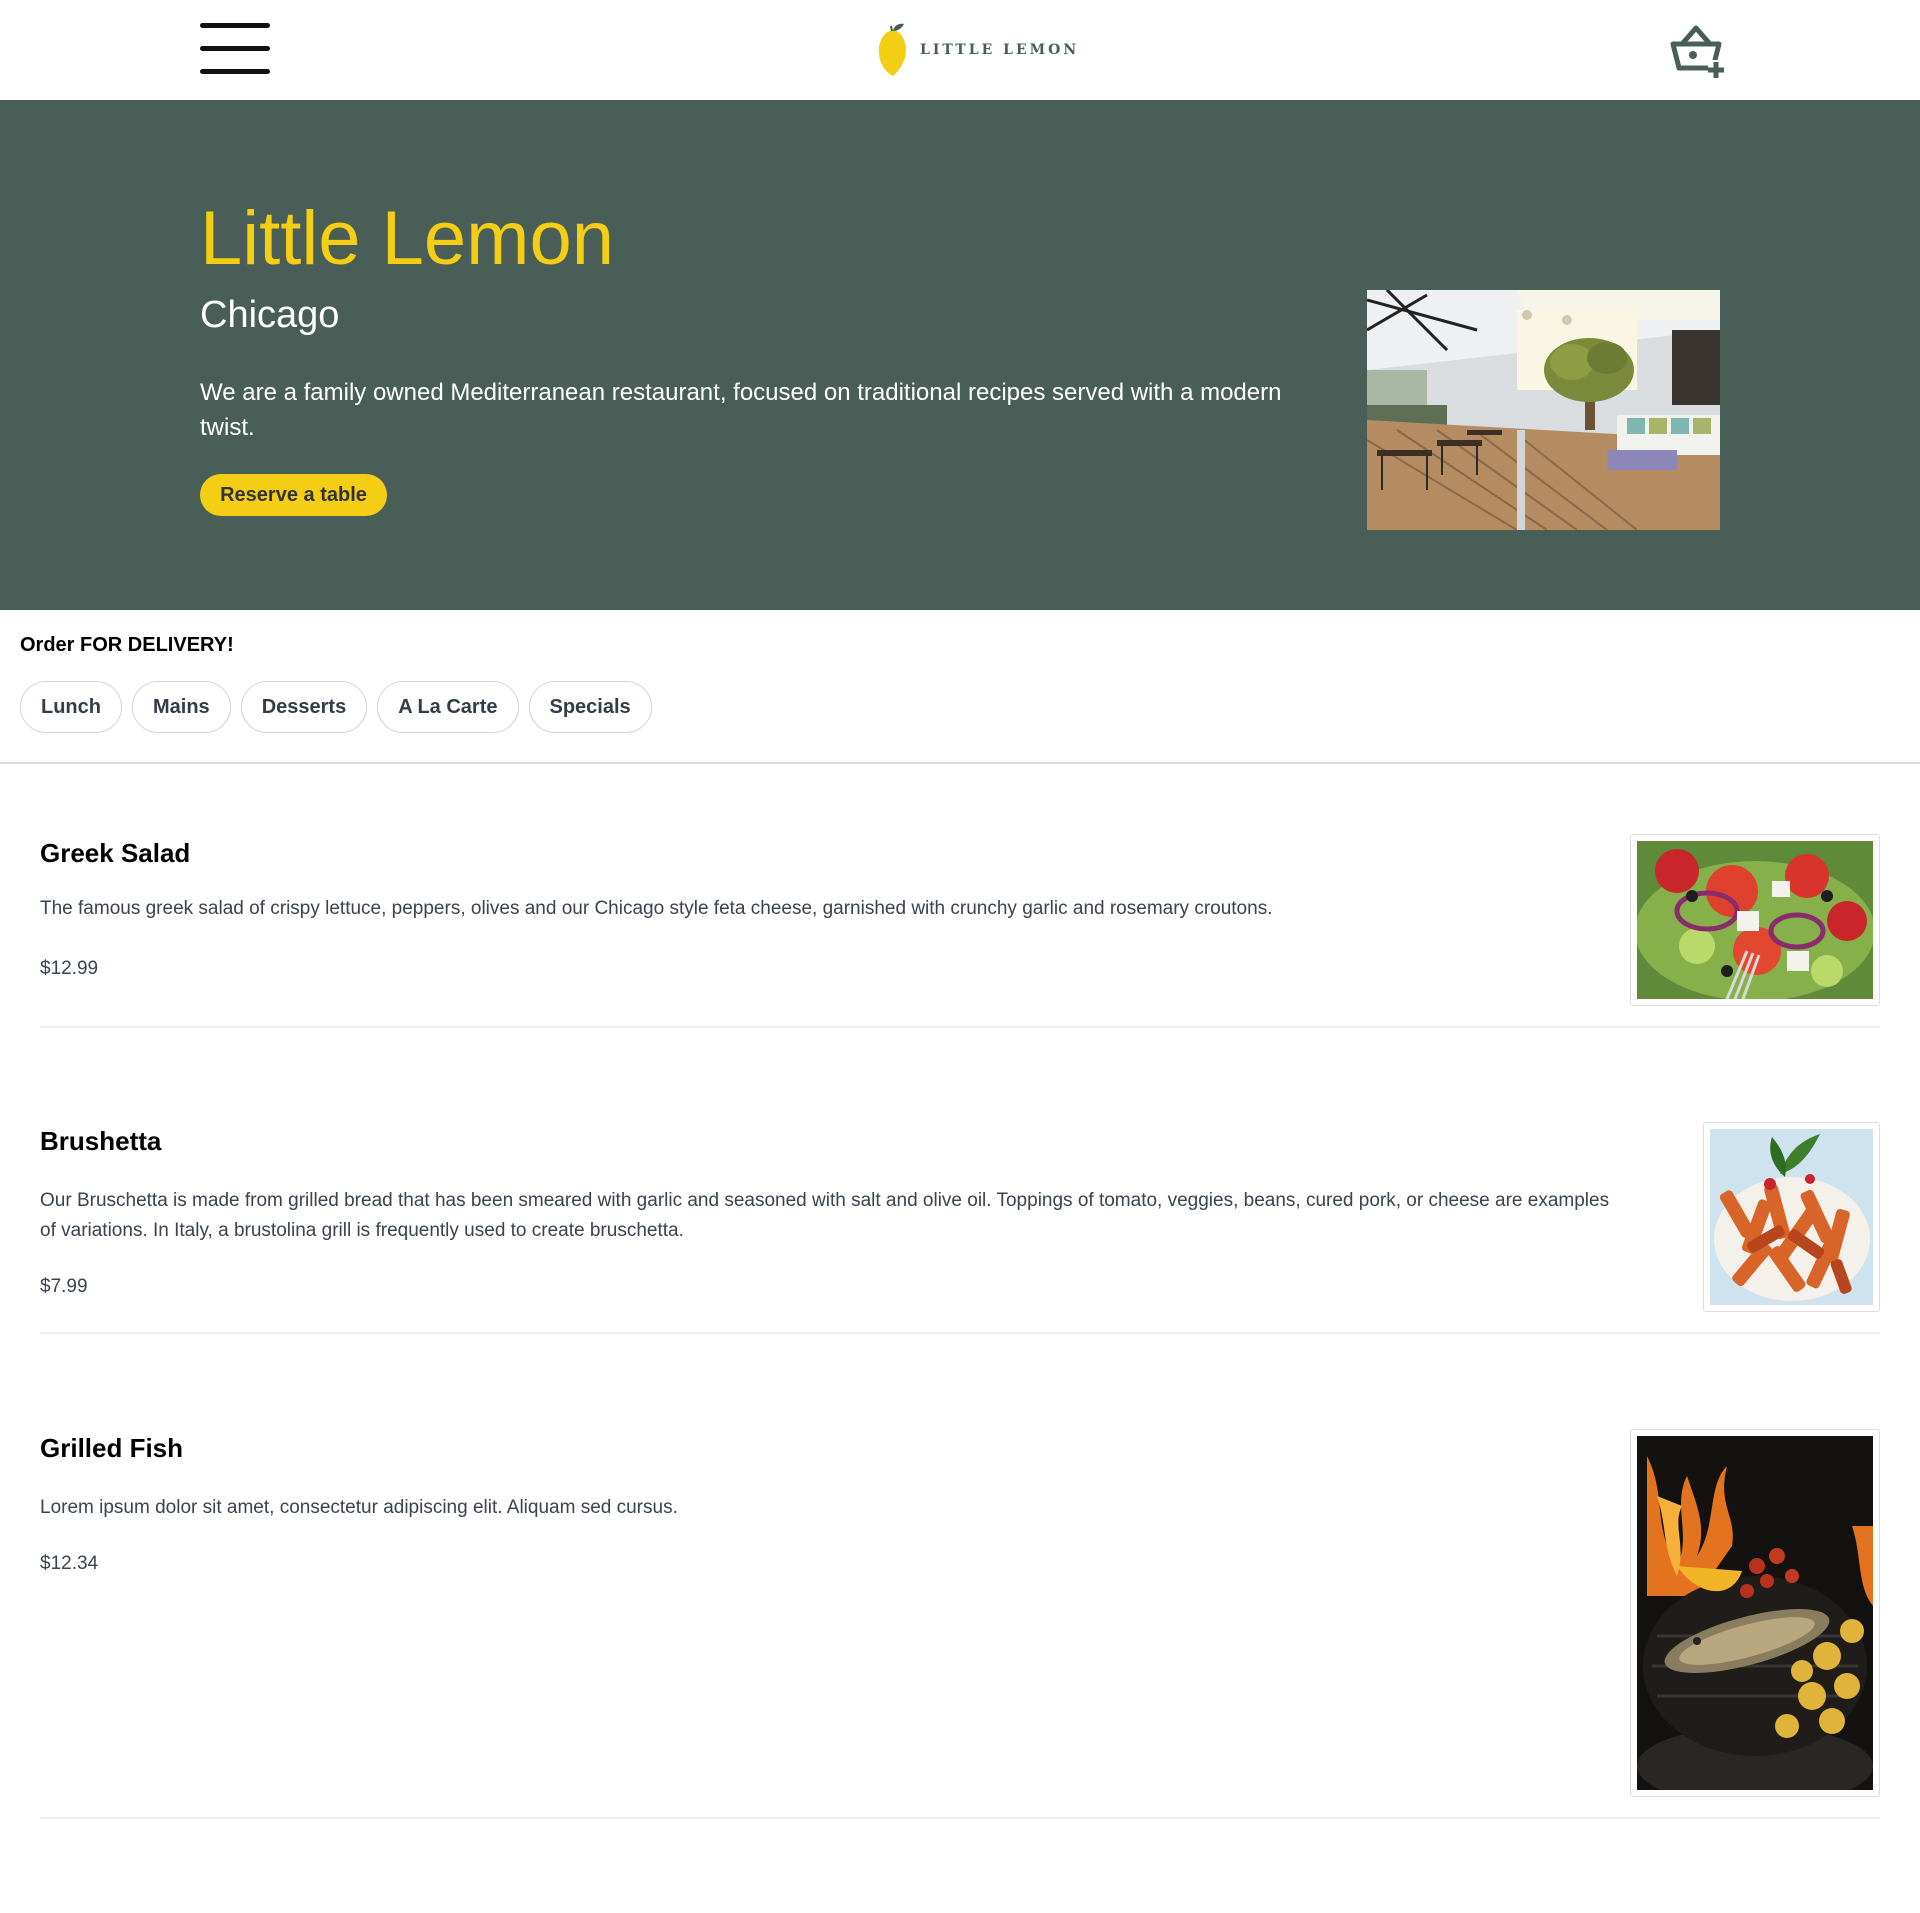 This screenshot has width=1920, height=1913. Describe the element at coordinates (293, 495) in the screenshot. I see `reserve-table-button: Reserve a table` at that location.